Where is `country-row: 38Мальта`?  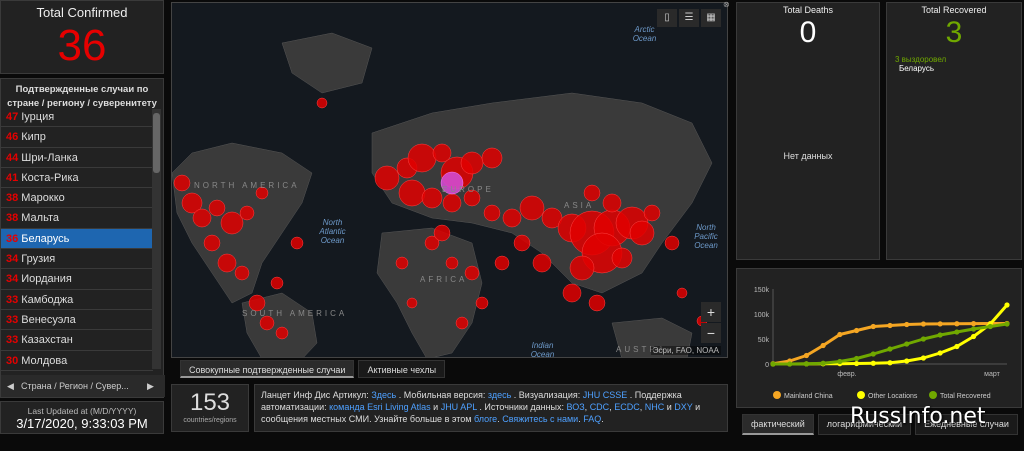 country-row: 38Мальта is located at coordinates (77, 218).